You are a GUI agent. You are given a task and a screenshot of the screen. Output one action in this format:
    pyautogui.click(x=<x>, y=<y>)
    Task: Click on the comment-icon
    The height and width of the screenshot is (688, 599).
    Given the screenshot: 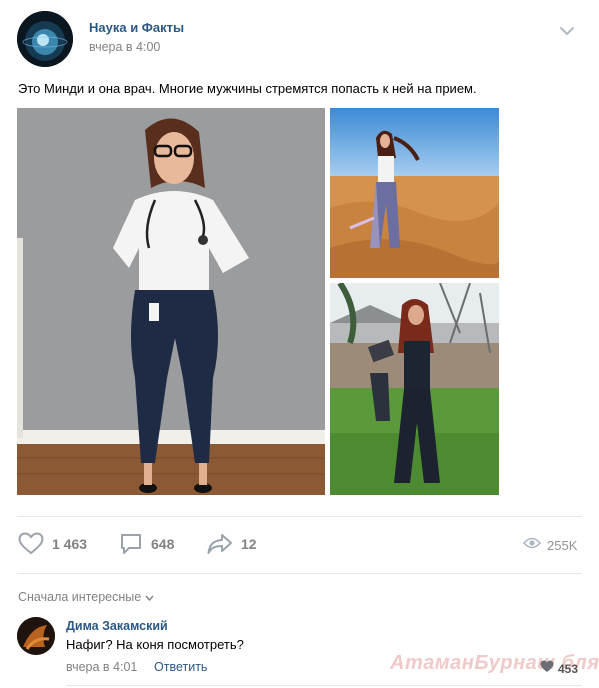 What is the action you would take?
    pyautogui.click(x=131, y=544)
    